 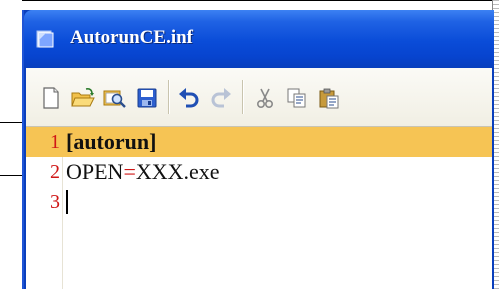 What do you see at coordinates (259, 202) in the screenshot?
I see `editor-line: 3` at bounding box center [259, 202].